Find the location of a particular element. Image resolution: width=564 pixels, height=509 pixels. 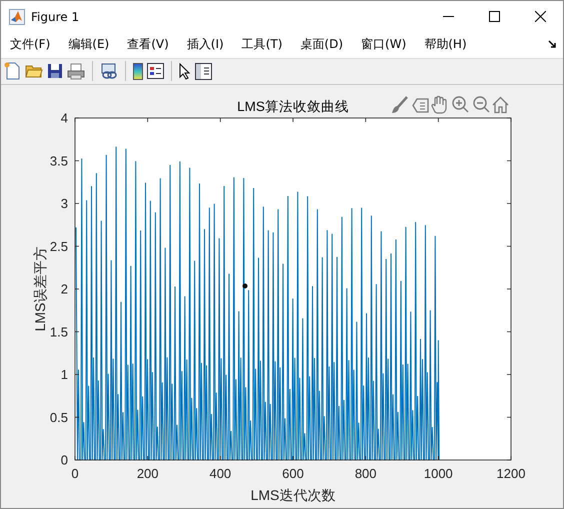

x-tick-label: 200 is located at coordinates (147, 473).